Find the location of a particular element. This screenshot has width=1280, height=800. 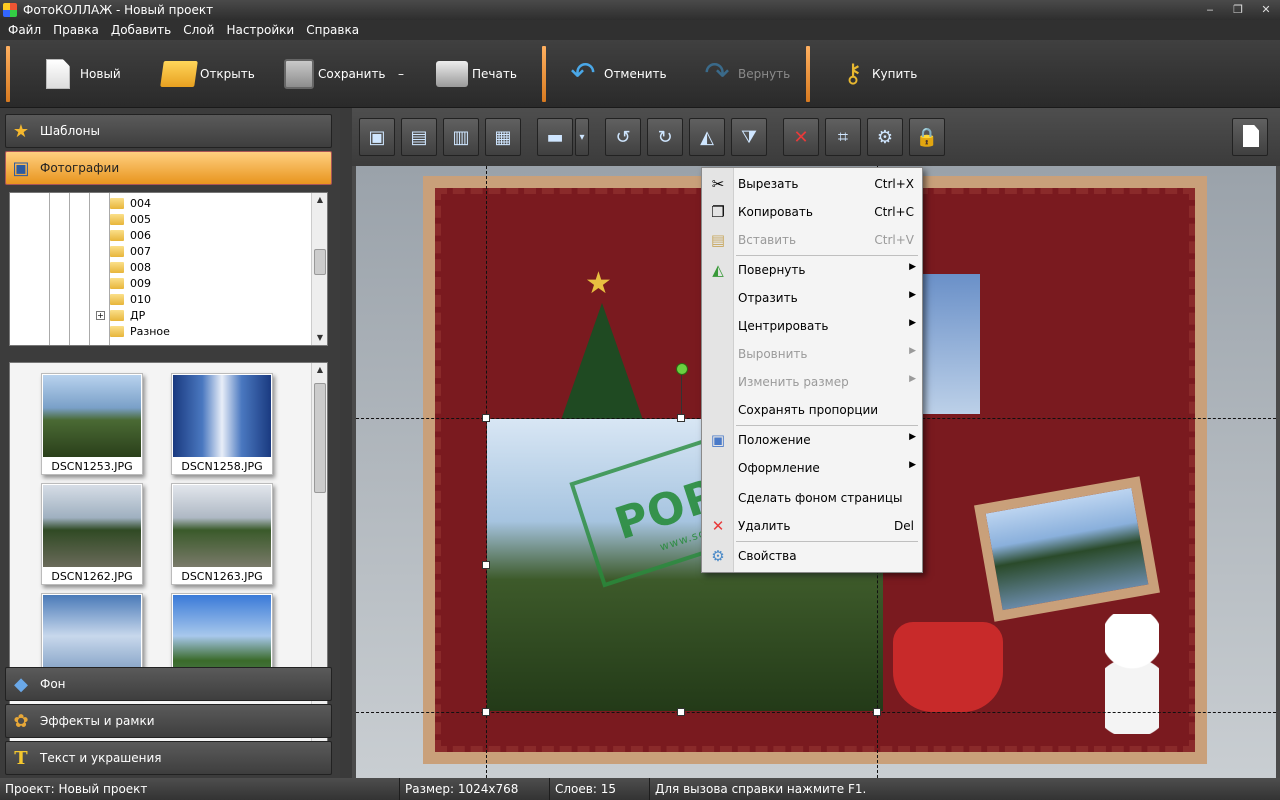

christmas-tree-decoration is located at coordinates (602, 363).